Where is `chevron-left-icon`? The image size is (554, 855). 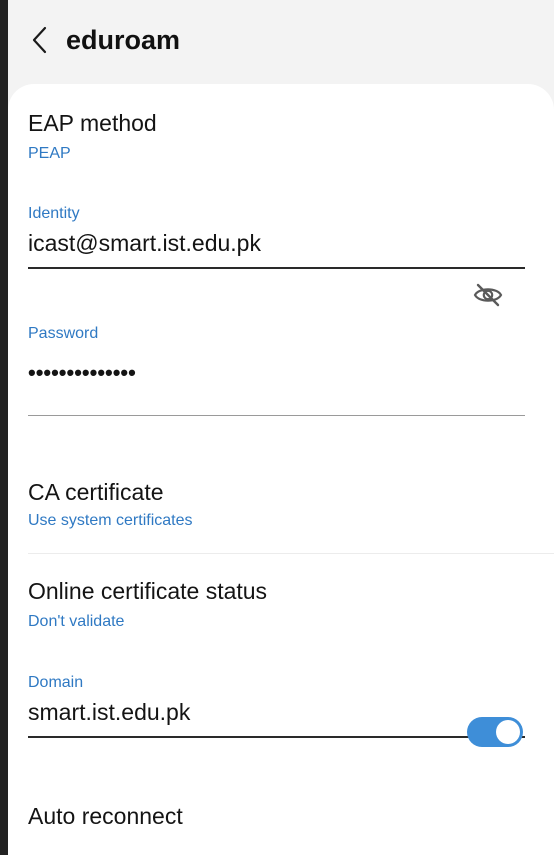 chevron-left-icon is located at coordinates (39, 40).